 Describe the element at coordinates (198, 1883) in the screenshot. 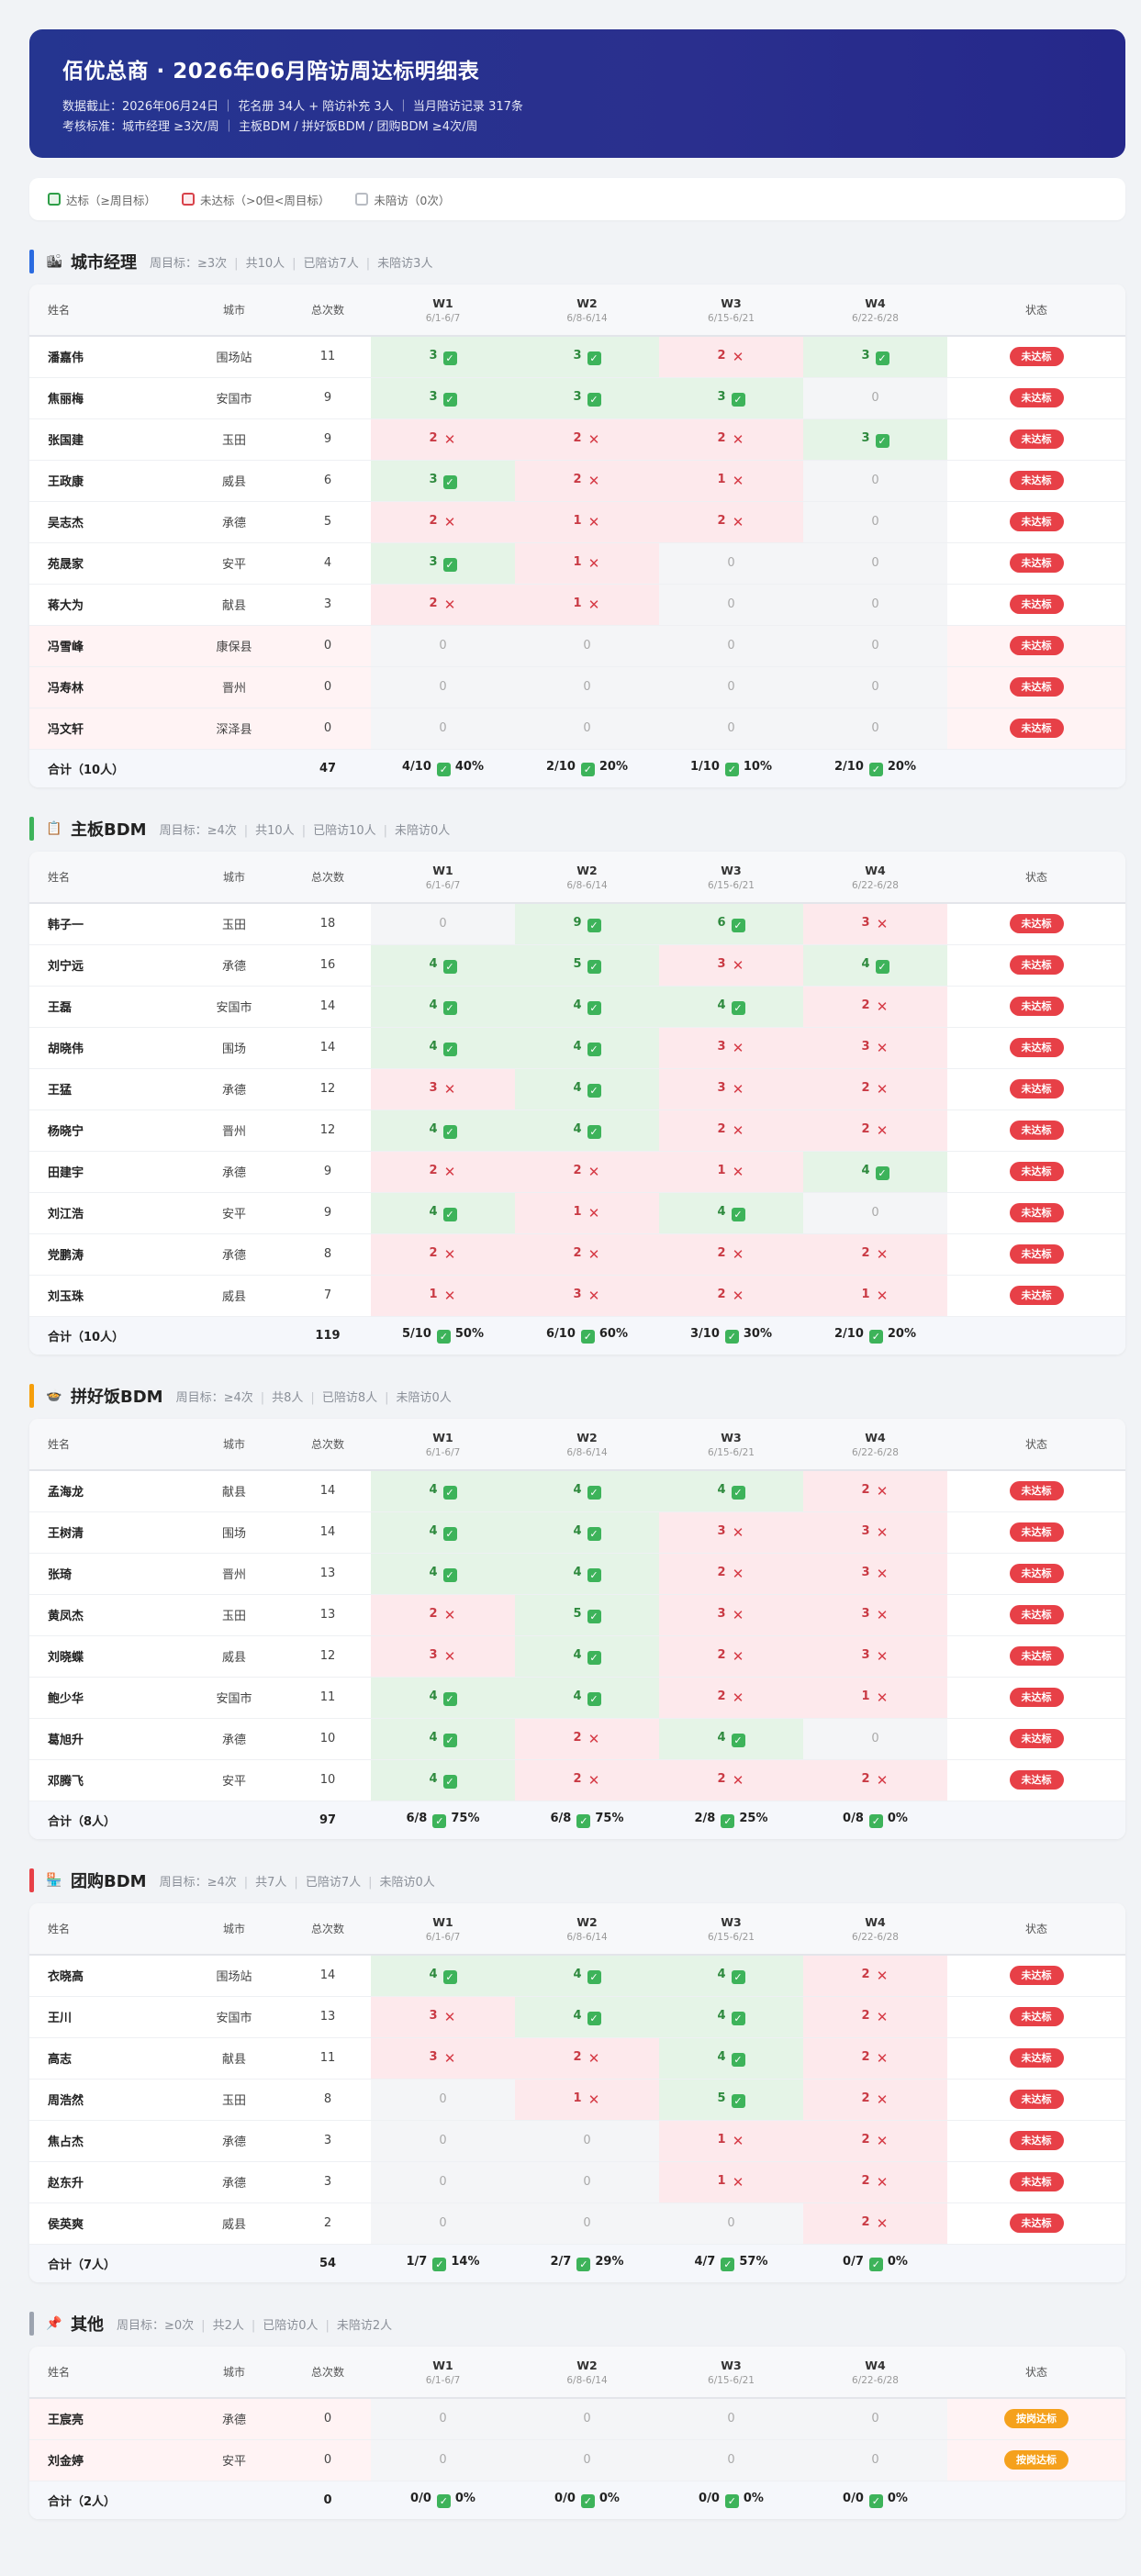

I see `section-meta-item: 周目标：≥4次` at that location.